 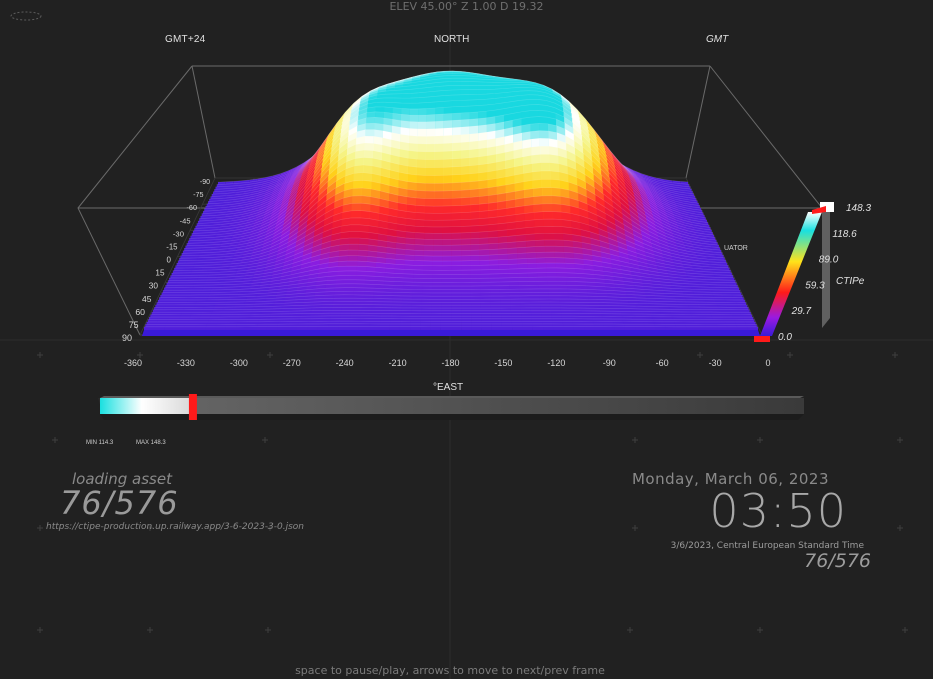 I want to click on colorbar-variable-label: CTIPe, so click(x=850, y=281).